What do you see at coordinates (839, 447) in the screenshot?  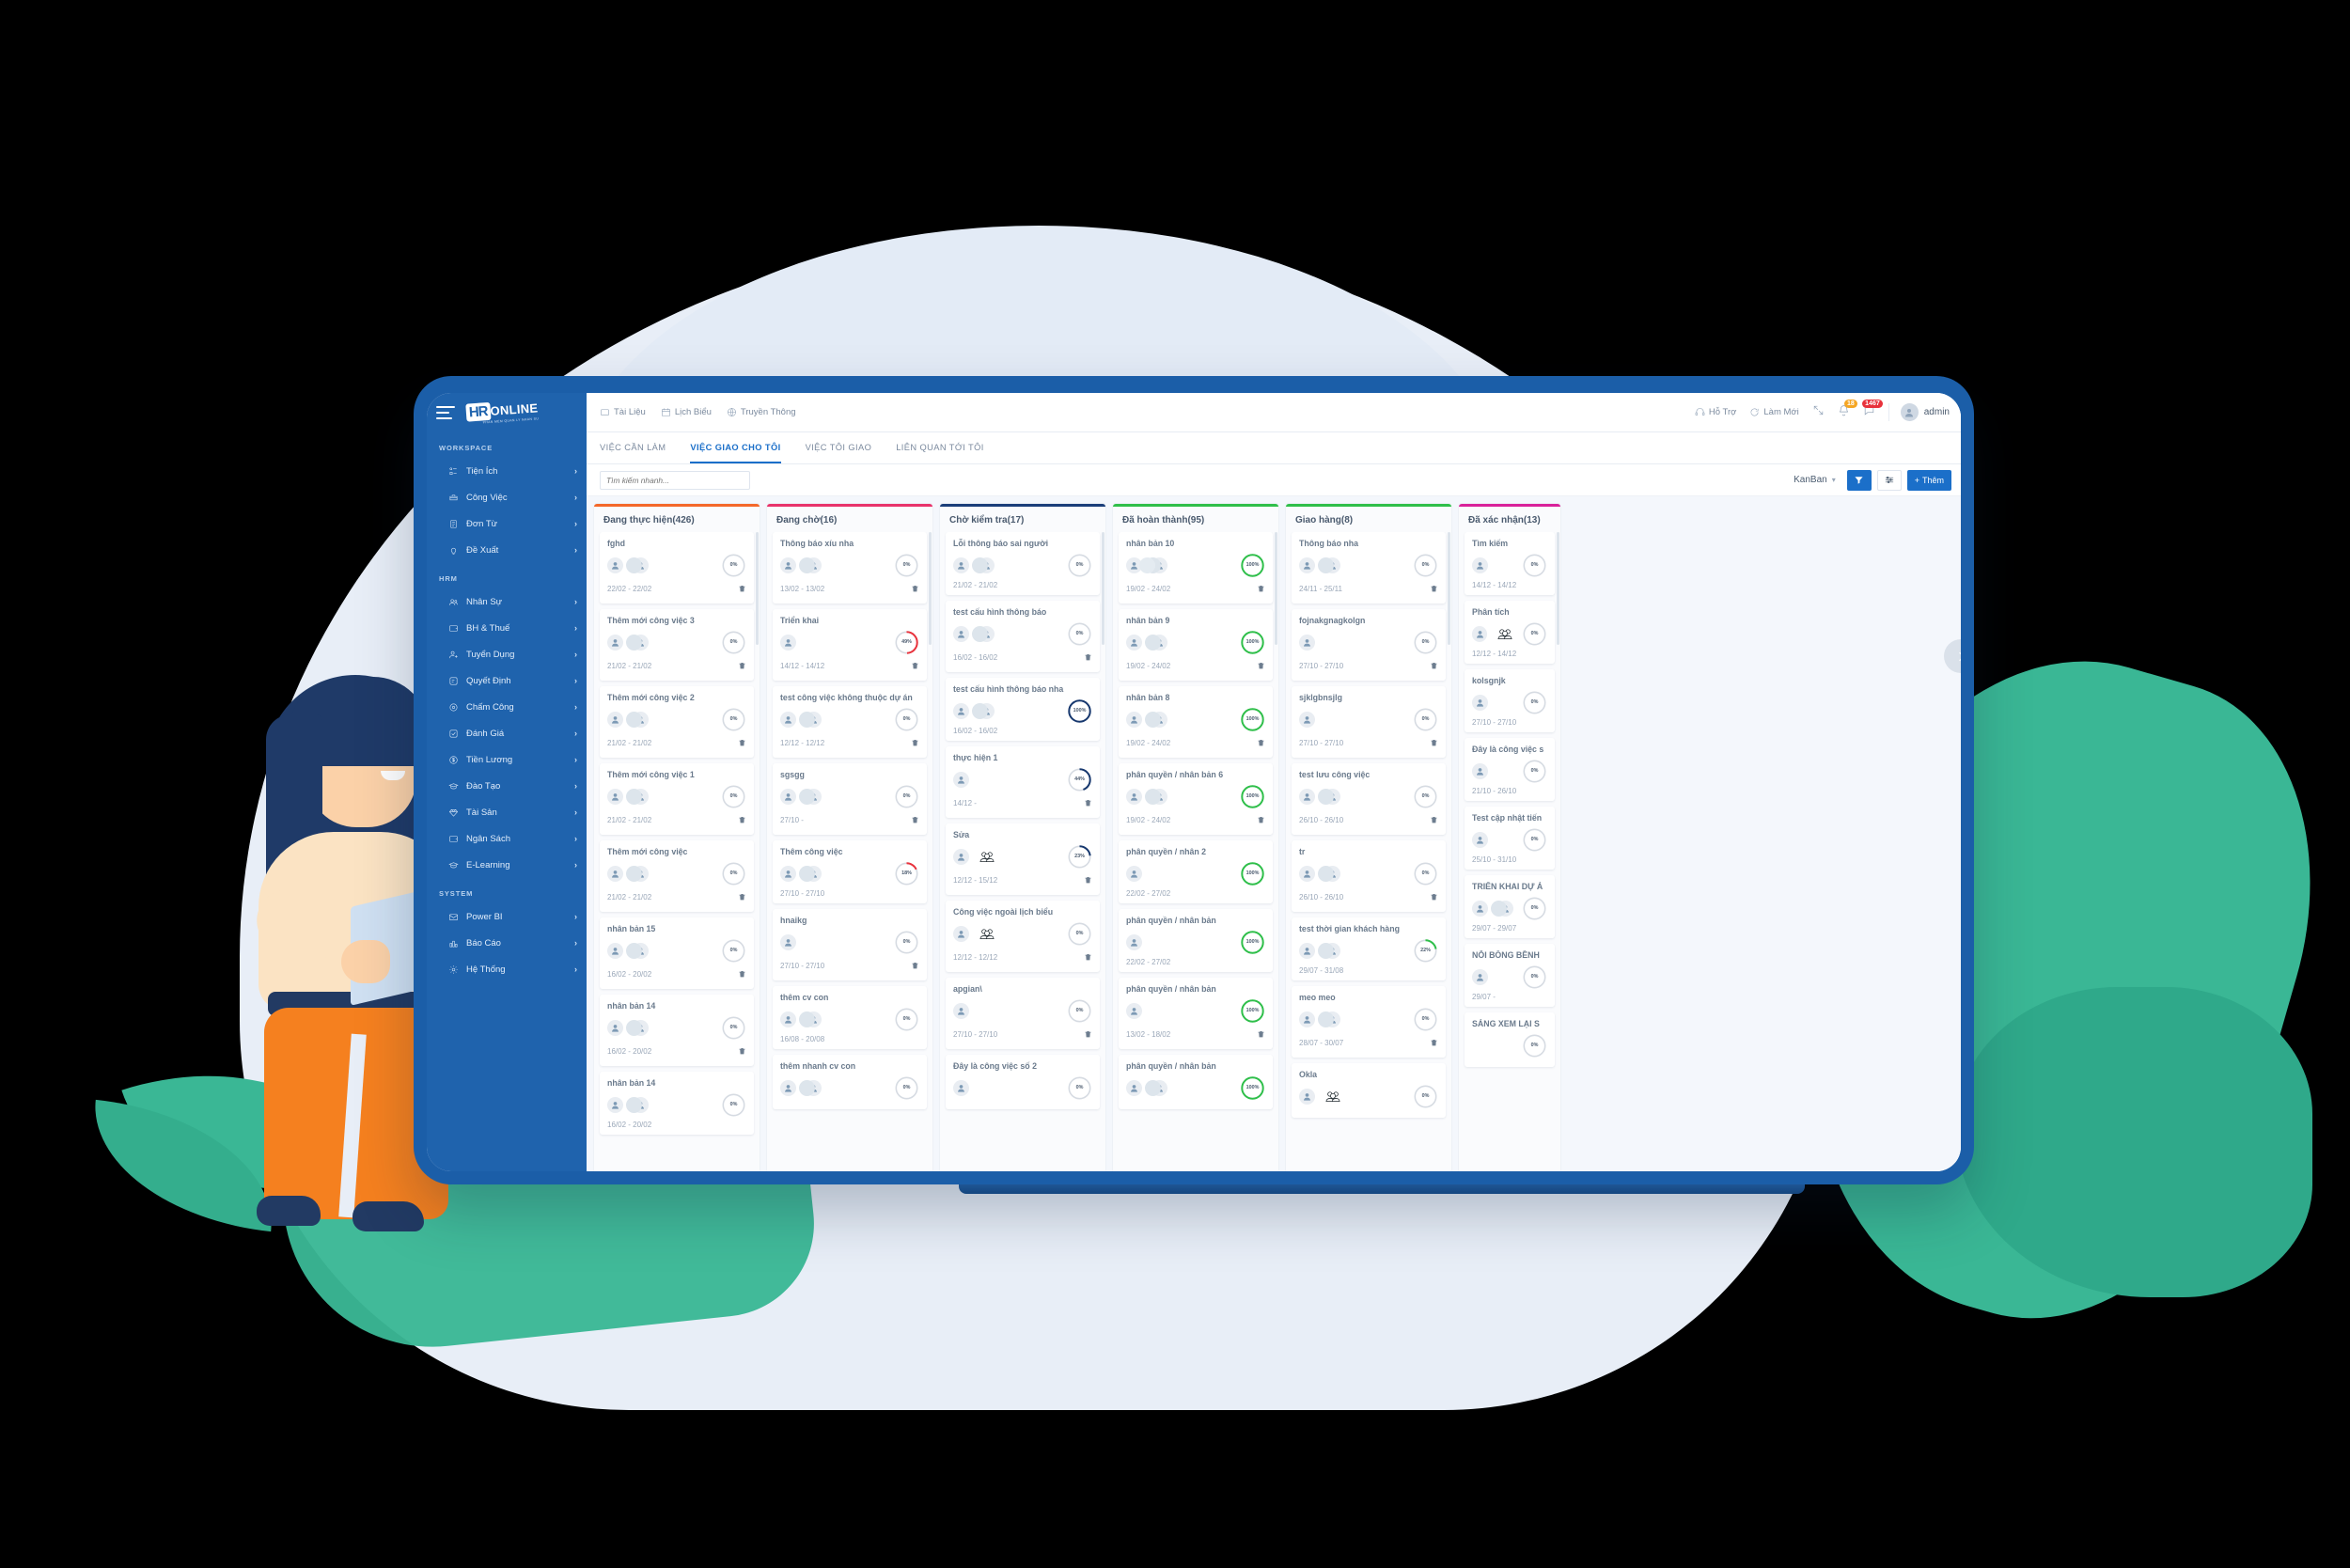 I see `tab-vi-c-t-i-giao: VIỆC TÔI GIAO` at bounding box center [839, 447].